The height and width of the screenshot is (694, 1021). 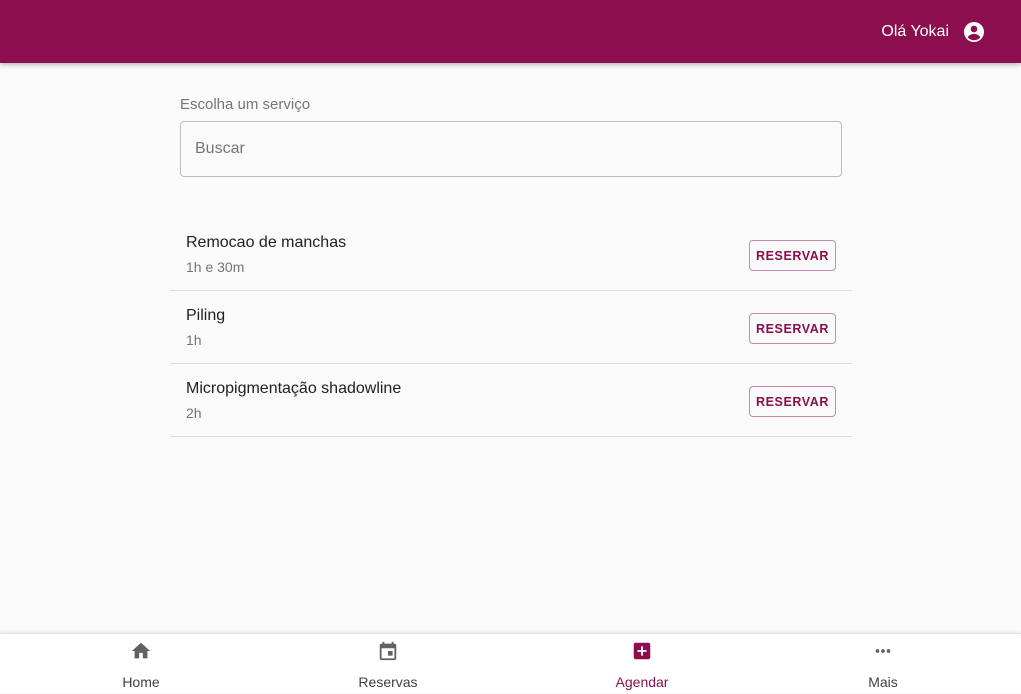 What do you see at coordinates (206, 315) in the screenshot?
I see `service-name: Piling` at bounding box center [206, 315].